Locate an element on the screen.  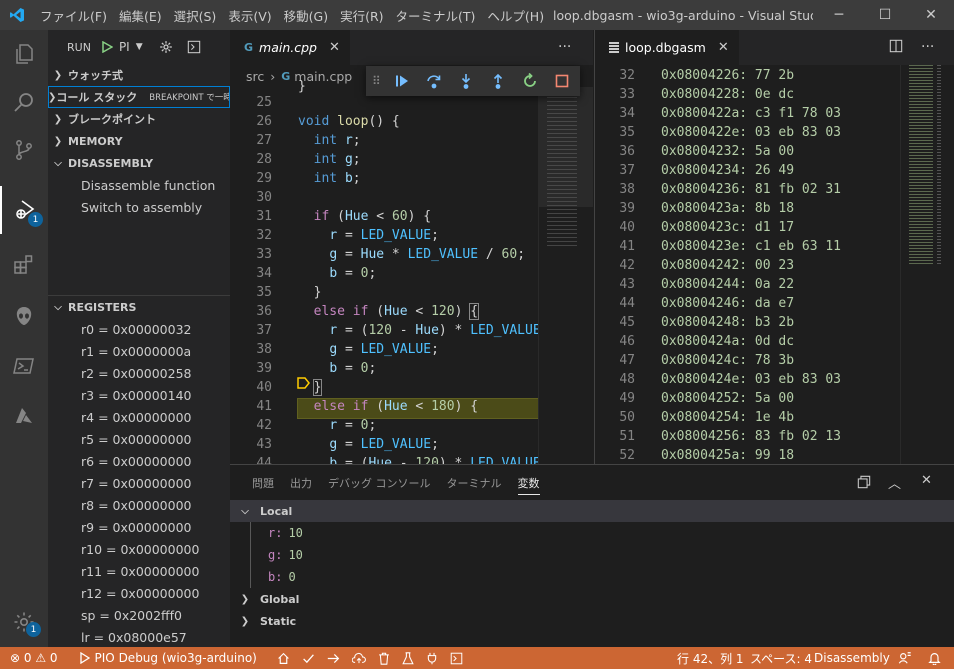
register-r10: r10 = 0x00000000 is located at coordinates (139, 549).